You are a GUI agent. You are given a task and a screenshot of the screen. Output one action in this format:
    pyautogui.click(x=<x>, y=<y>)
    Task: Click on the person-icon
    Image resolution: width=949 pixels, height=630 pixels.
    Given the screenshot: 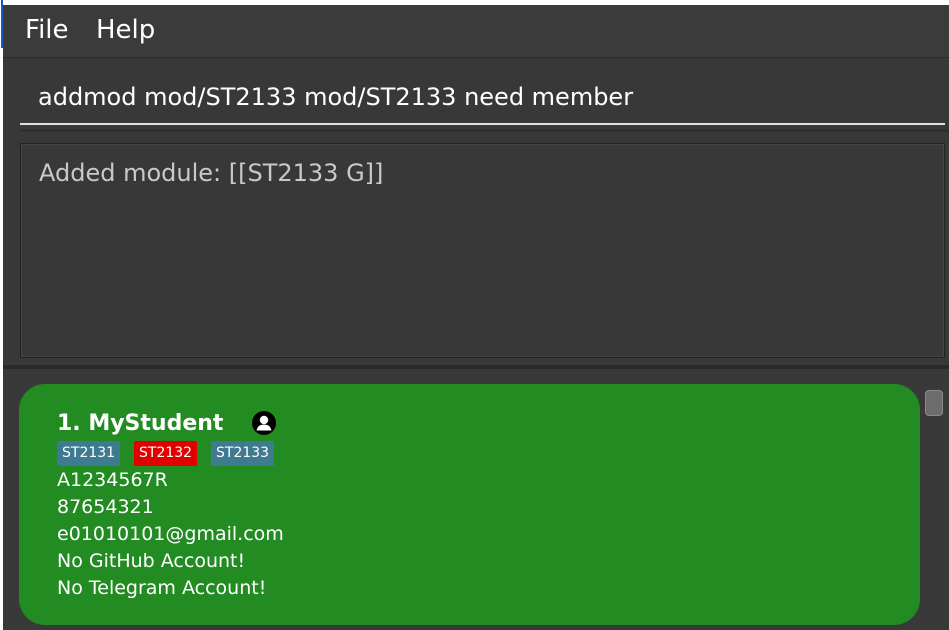 What is the action you would take?
    pyautogui.click(x=264, y=423)
    